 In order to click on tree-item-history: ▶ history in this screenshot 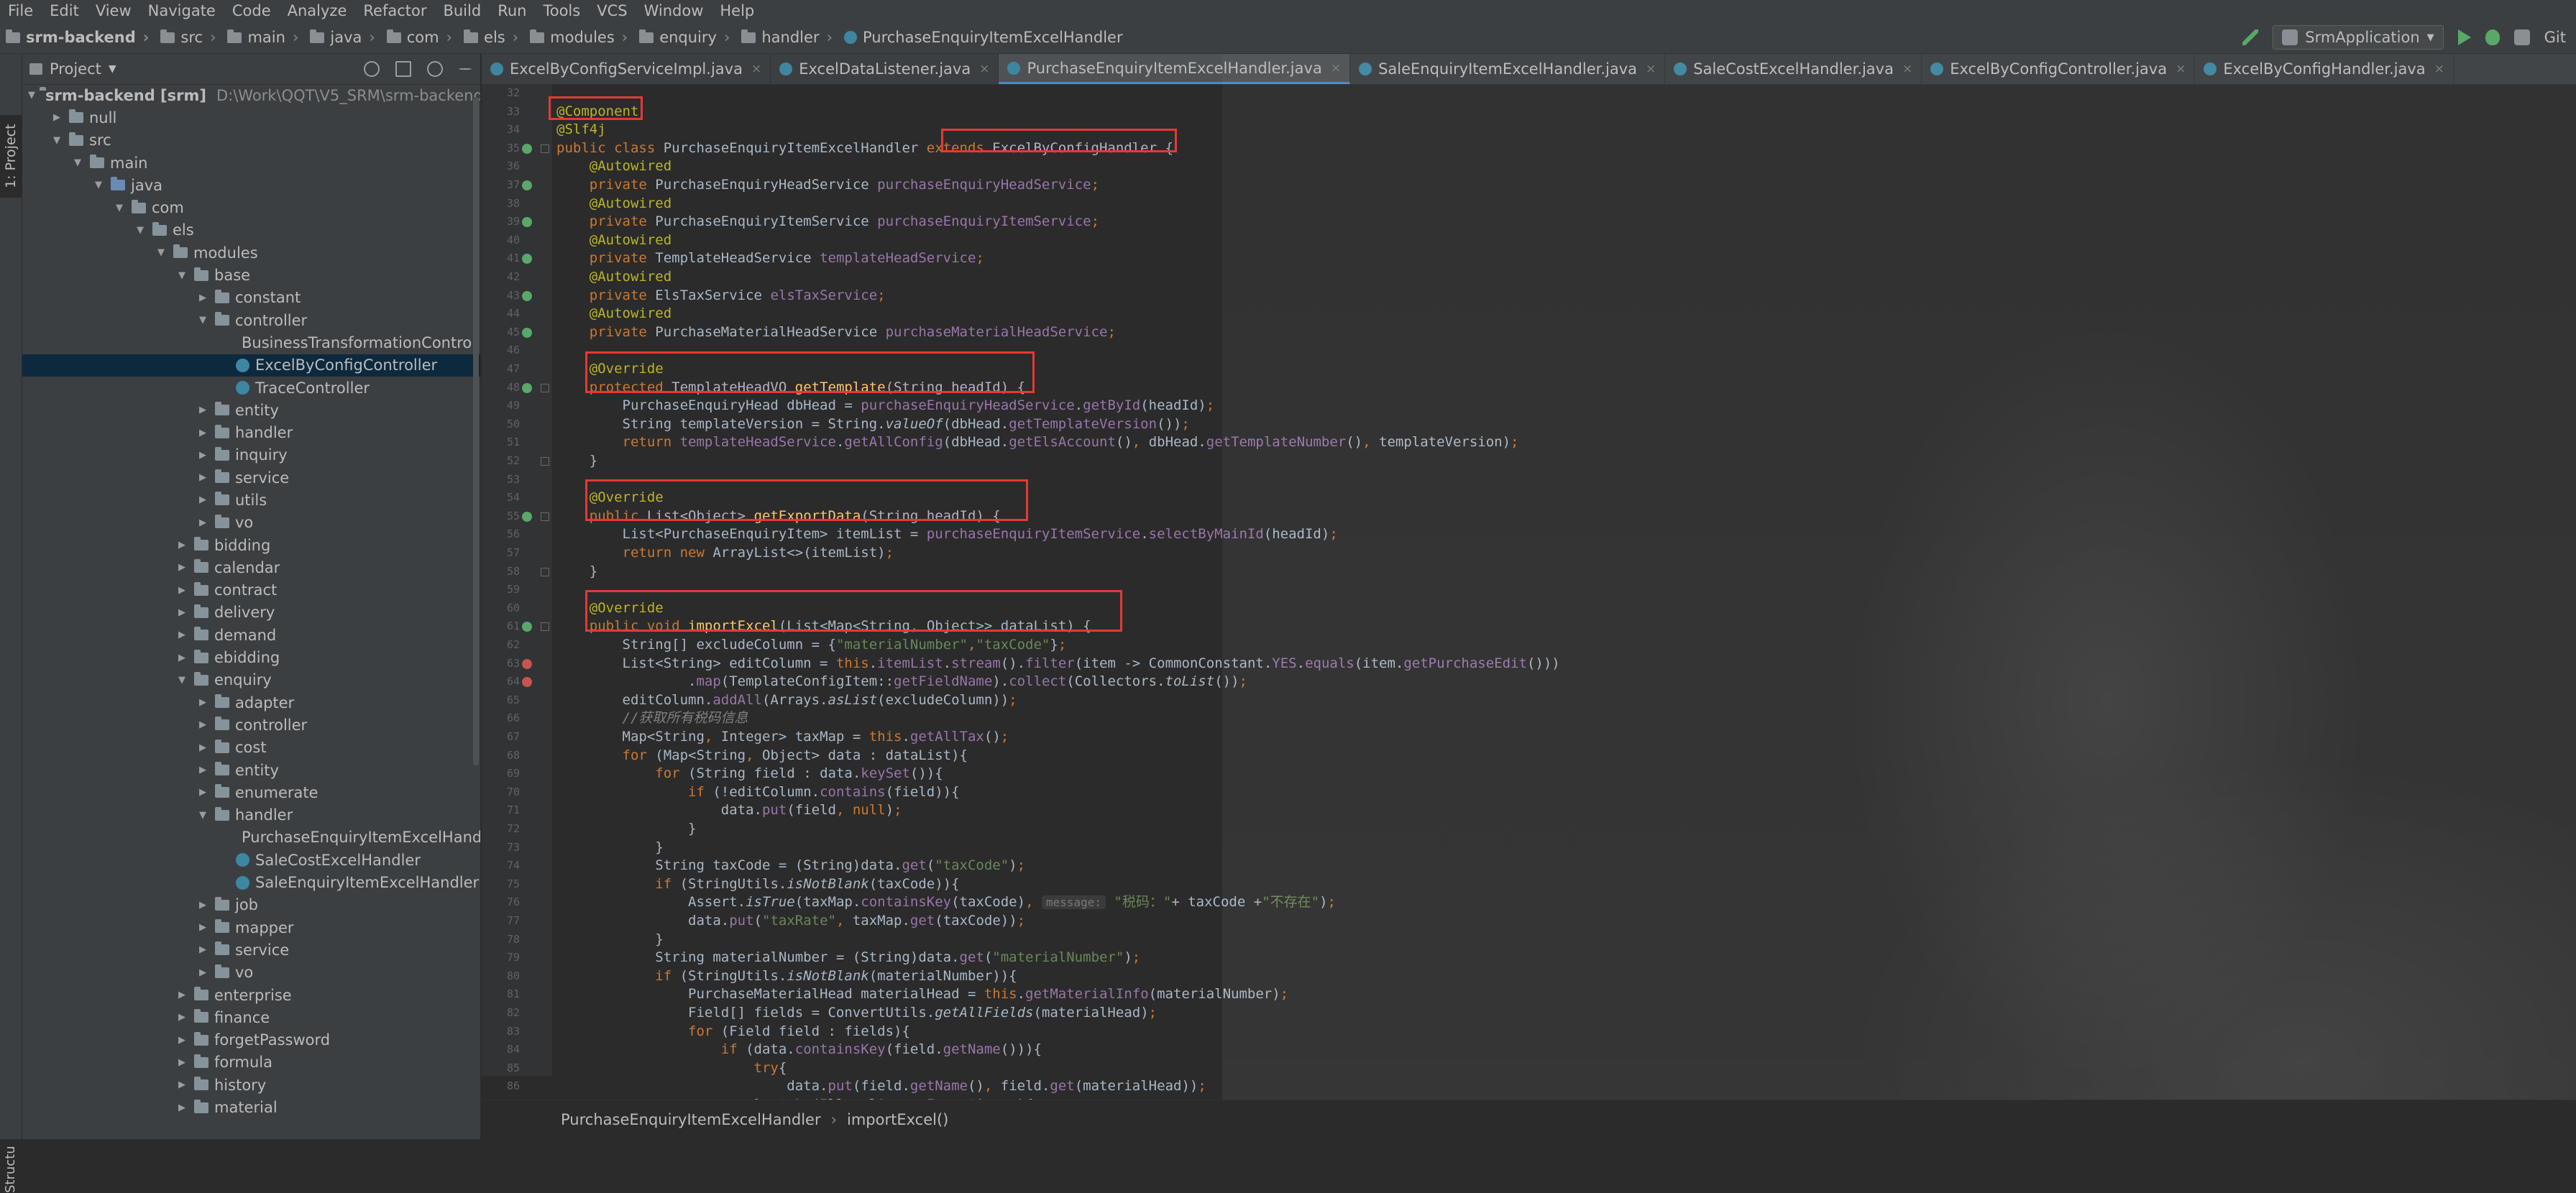, I will do `click(251, 1085)`.